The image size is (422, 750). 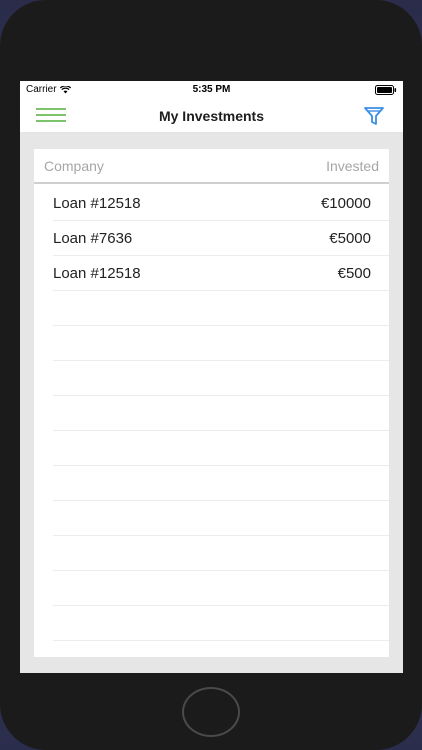 What do you see at coordinates (221, 203) in the screenshot?
I see `table-row: Loan #12518 €10000` at bounding box center [221, 203].